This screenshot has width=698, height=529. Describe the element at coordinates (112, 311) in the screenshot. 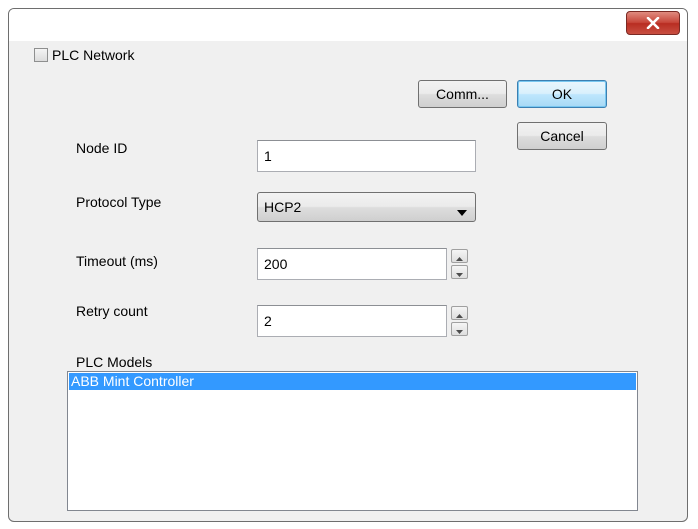

I see `retry-count-label: Retry count` at that location.